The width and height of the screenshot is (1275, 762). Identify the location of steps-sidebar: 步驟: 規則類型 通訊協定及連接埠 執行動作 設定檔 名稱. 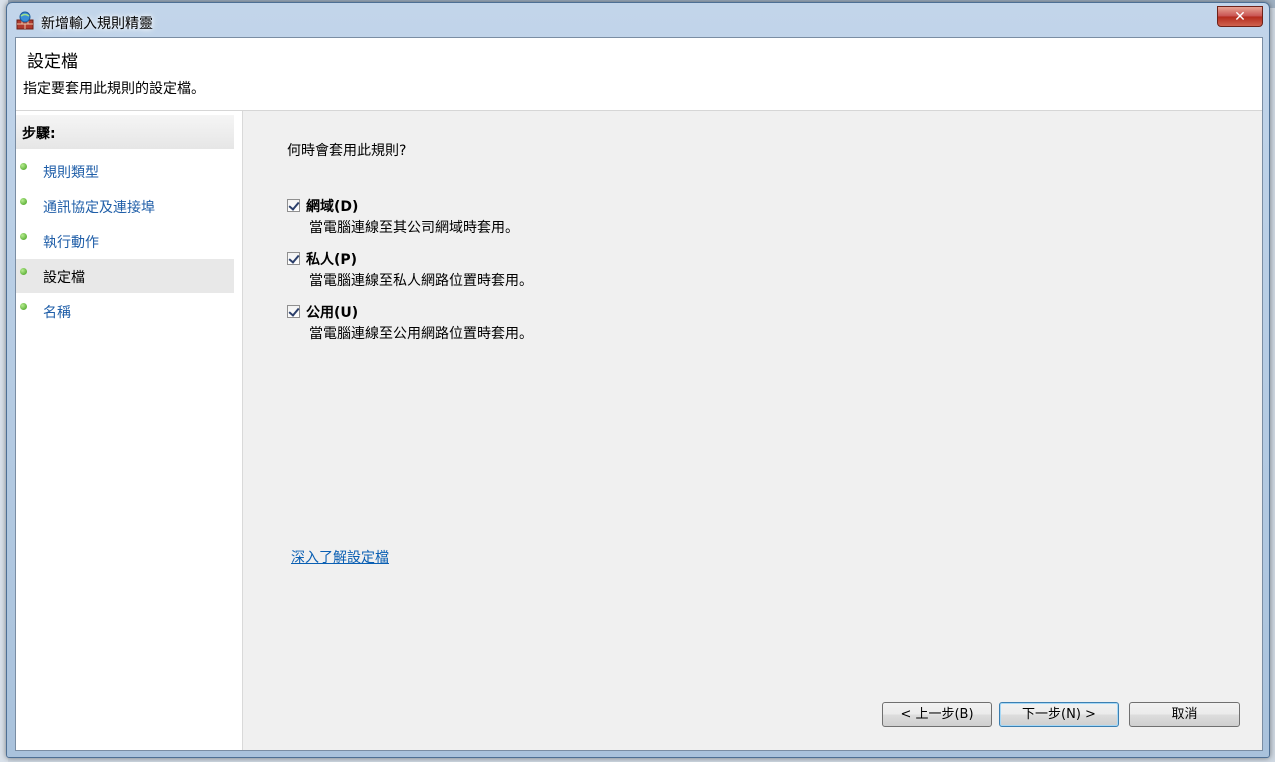
(129, 430).